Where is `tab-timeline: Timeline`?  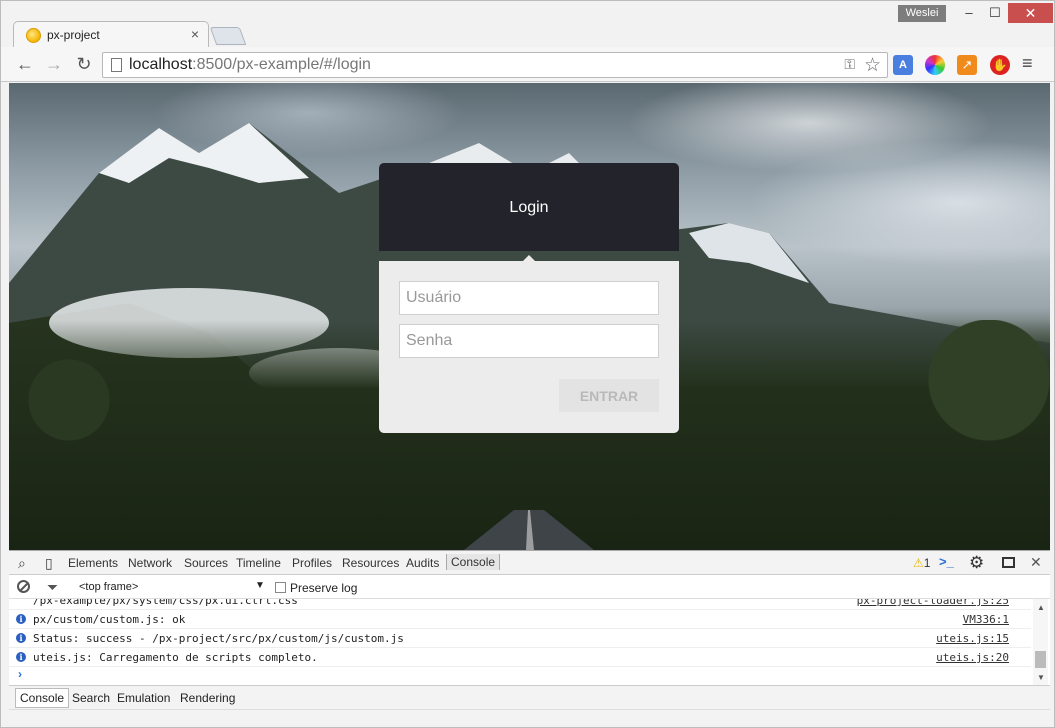
tab-timeline: Timeline is located at coordinates (258, 563).